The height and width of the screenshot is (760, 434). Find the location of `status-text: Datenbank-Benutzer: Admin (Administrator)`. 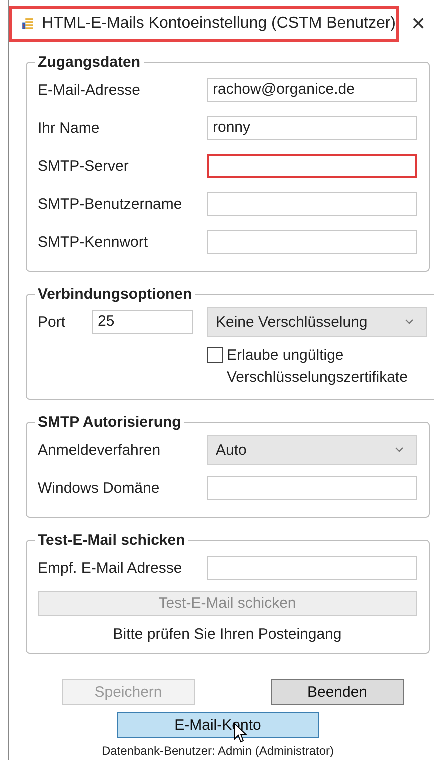

status-text: Datenbank-Benutzer: Admin (Administrator) is located at coordinates (218, 750).